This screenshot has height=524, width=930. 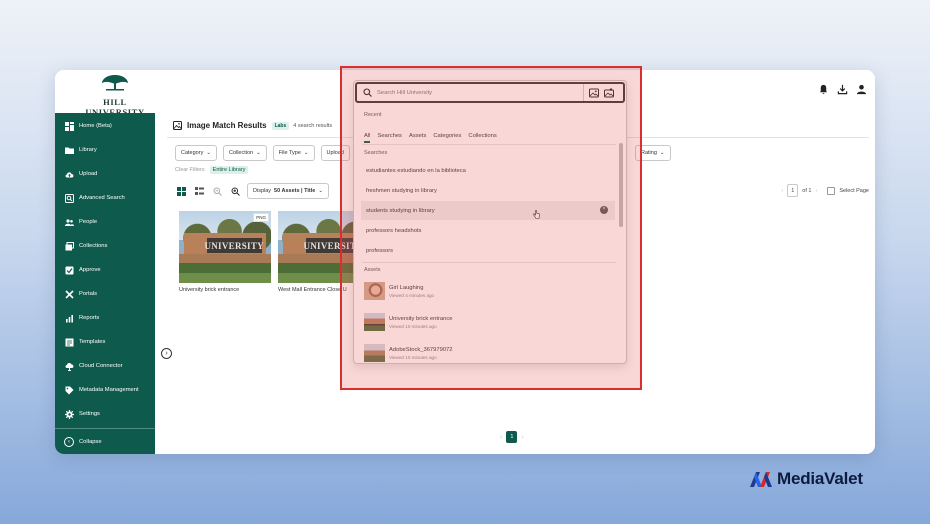 What do you see at coordinates (92, 342) in the screenshot?
I see `sidebar-item-label: Templates` at bounding box center [92, 342].